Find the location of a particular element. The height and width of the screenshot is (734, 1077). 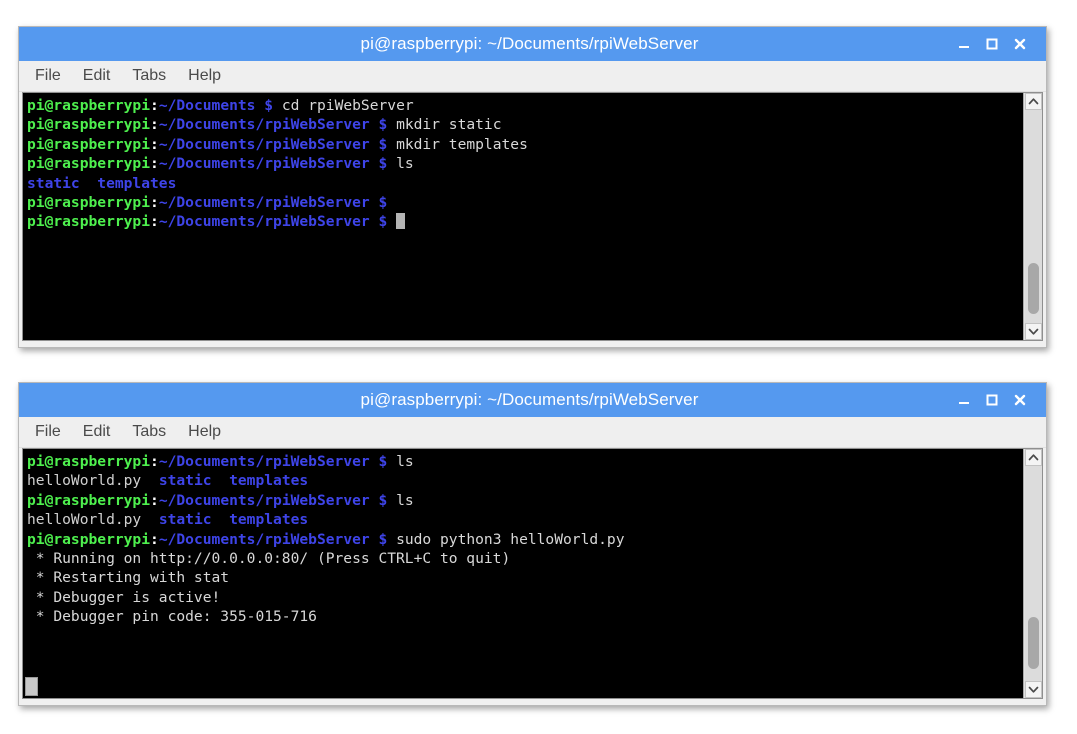

terminal-text-cmd: mkdir templates is located at coordinates (457, 144).